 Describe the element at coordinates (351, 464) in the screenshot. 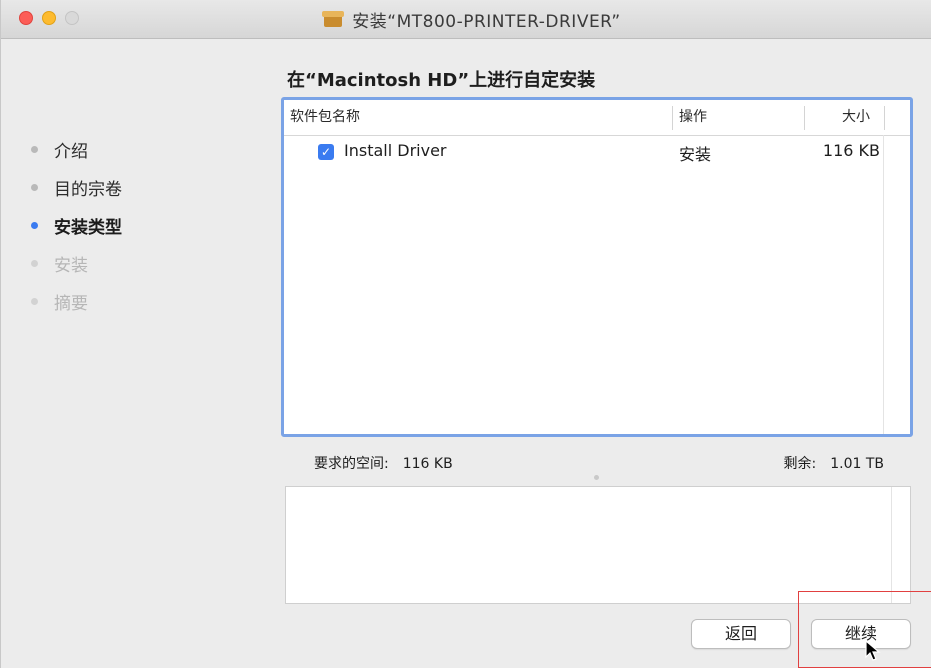

I see `required-space-label: 要求的空间:` at that location.